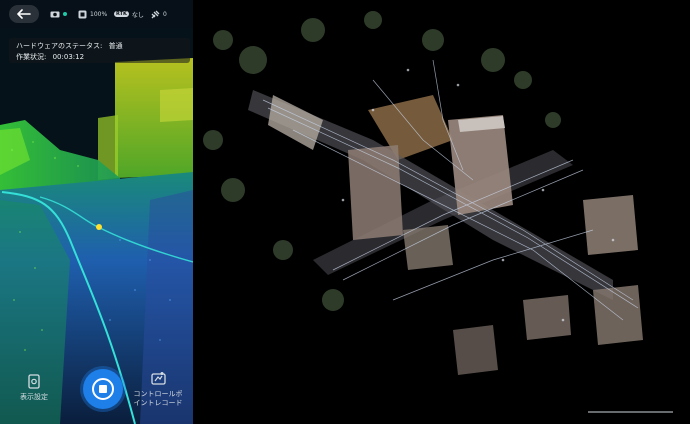  I want to click on satellite-icon, so click(155, 14).